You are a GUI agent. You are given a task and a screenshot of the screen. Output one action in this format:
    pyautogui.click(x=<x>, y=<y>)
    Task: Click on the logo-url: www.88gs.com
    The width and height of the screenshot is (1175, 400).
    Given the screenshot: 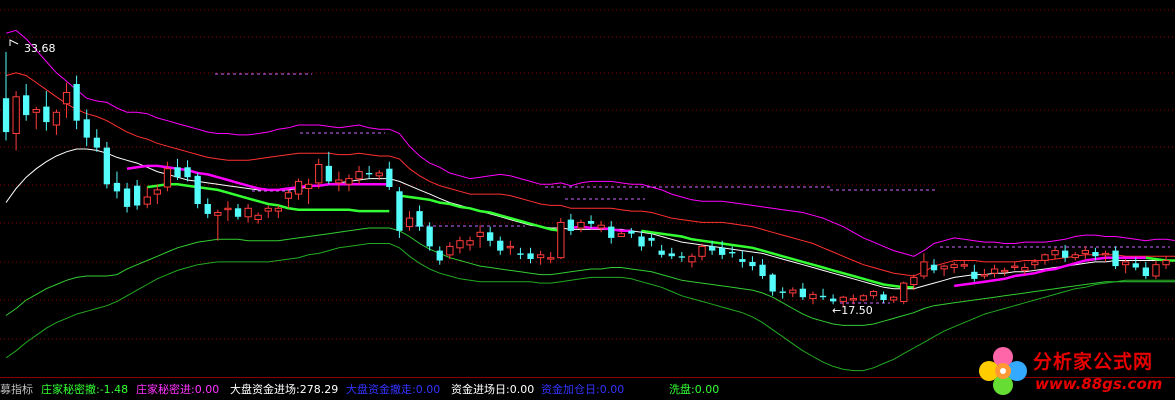 What is the action you would take?
    pyautogui.click(x=1098, y=384)
    